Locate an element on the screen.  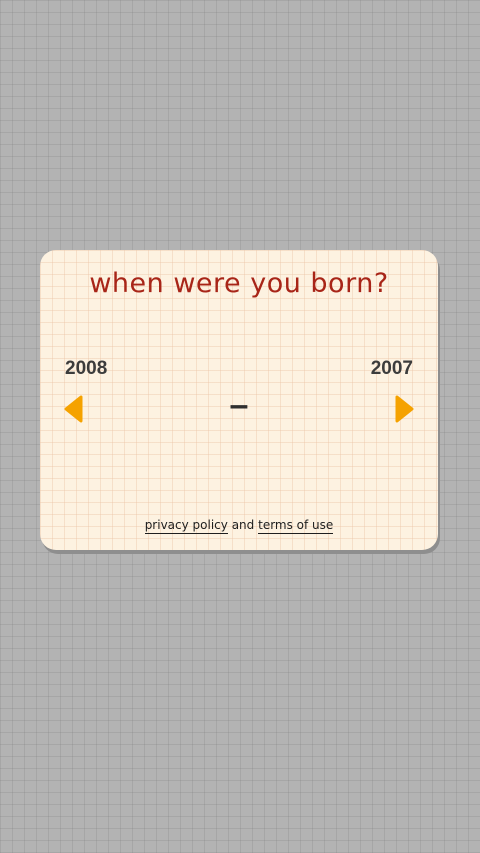
selected-year-value: – is located at coordinates (239, 405).